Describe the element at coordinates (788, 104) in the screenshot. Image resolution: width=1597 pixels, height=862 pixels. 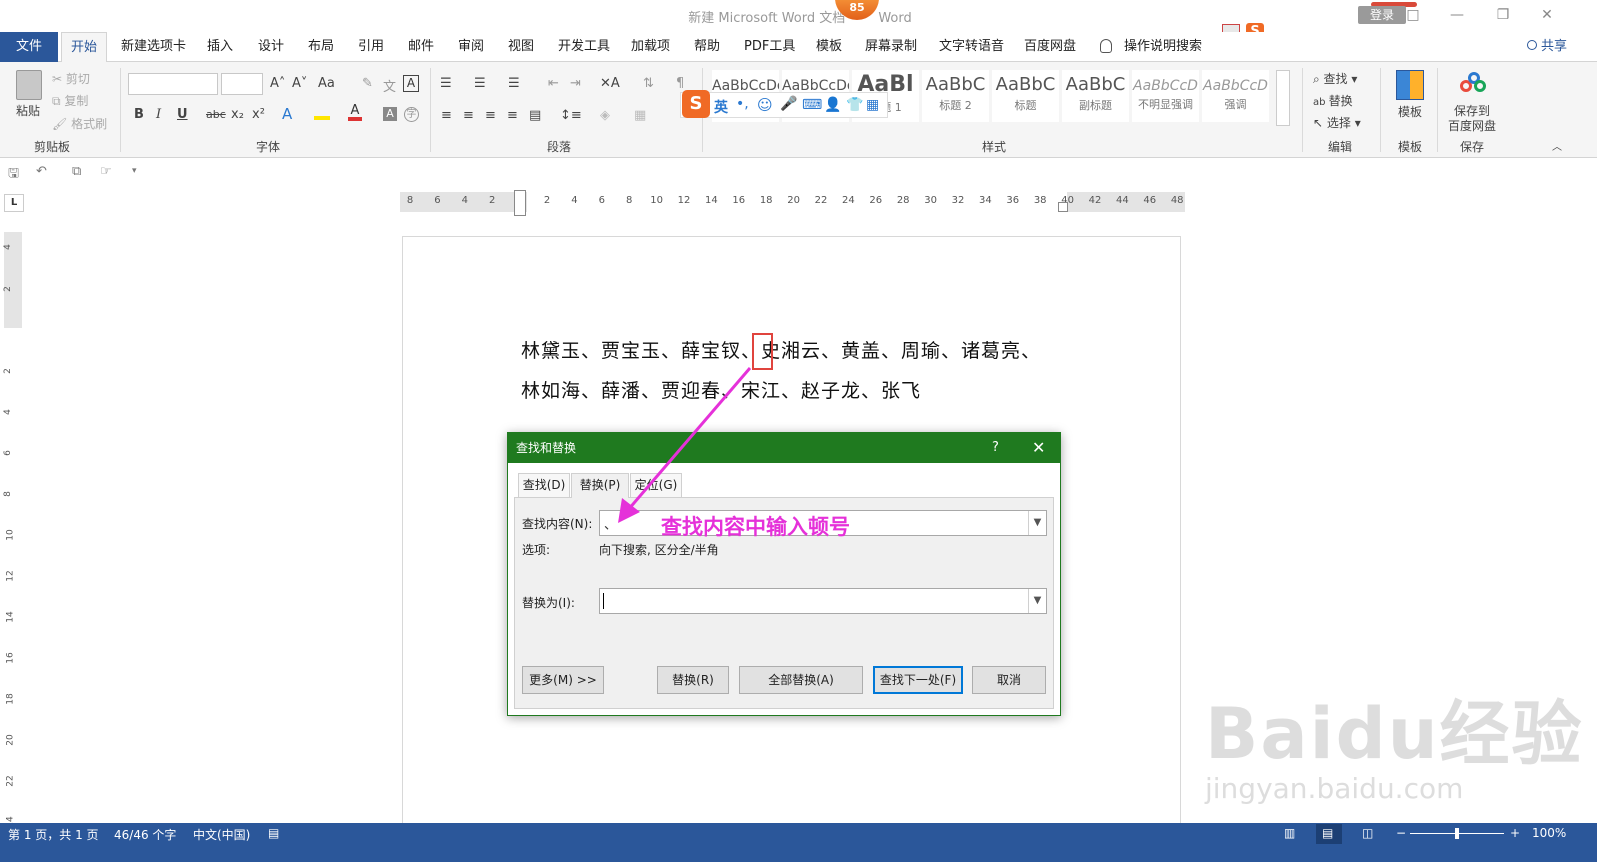
I see `ime-voice-icon: 🎤` at that location.